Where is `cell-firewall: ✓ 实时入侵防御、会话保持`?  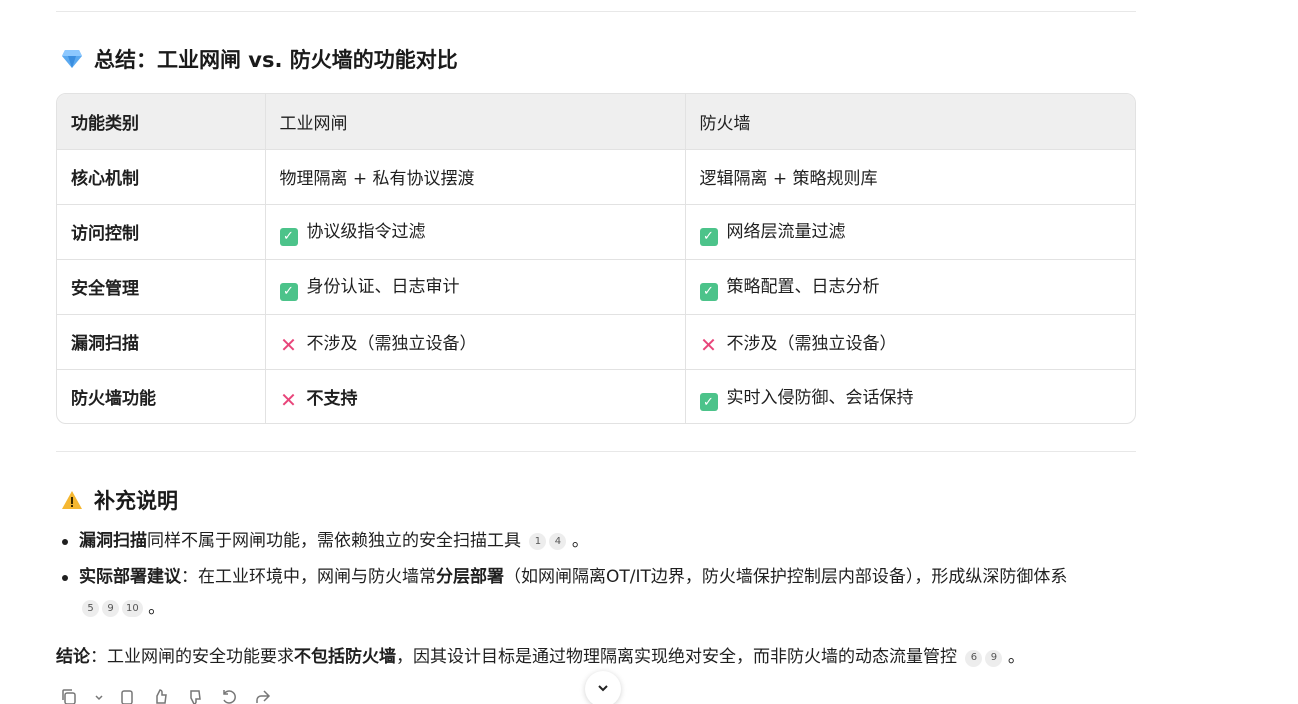
cell-firewall: ✓ 实时入侵防御、会话保持 is located at coordinates (910, 396).